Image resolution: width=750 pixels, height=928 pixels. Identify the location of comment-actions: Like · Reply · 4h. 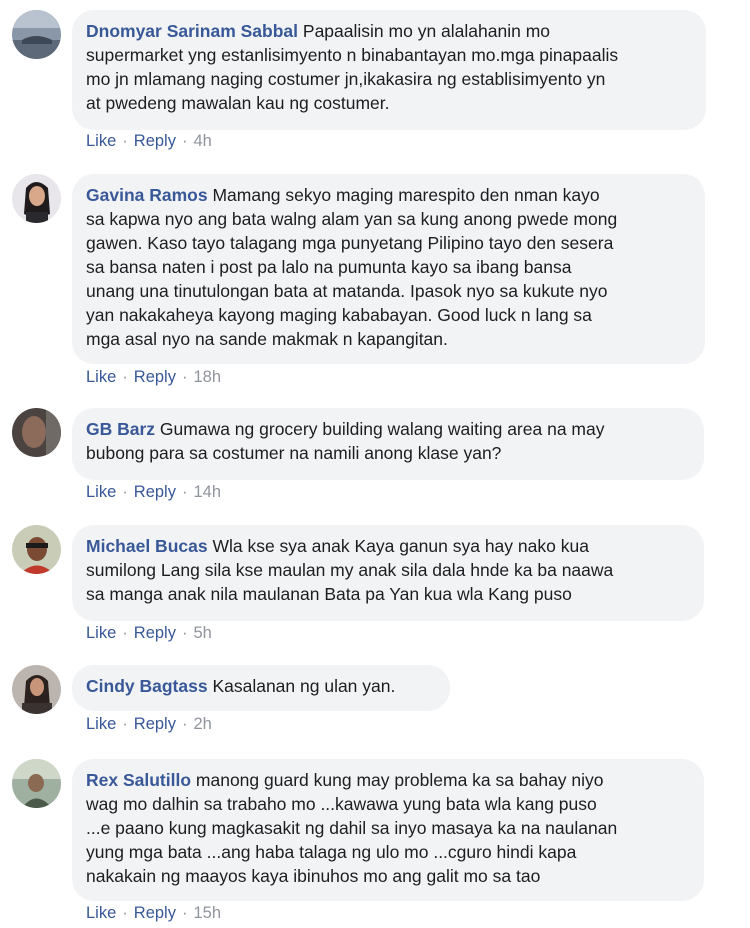
(149, 141).